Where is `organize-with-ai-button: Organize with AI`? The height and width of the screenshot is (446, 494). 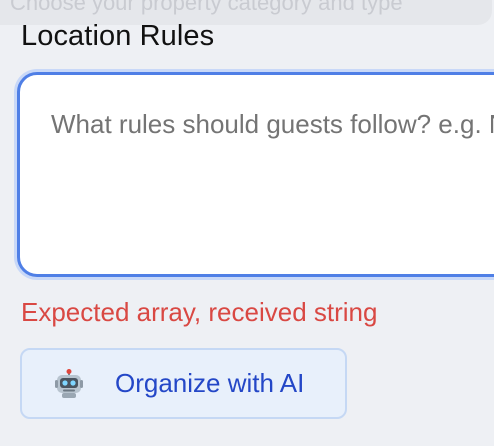
organize-with-ai-button: Organize with AI is located at coordinates (183, 383).